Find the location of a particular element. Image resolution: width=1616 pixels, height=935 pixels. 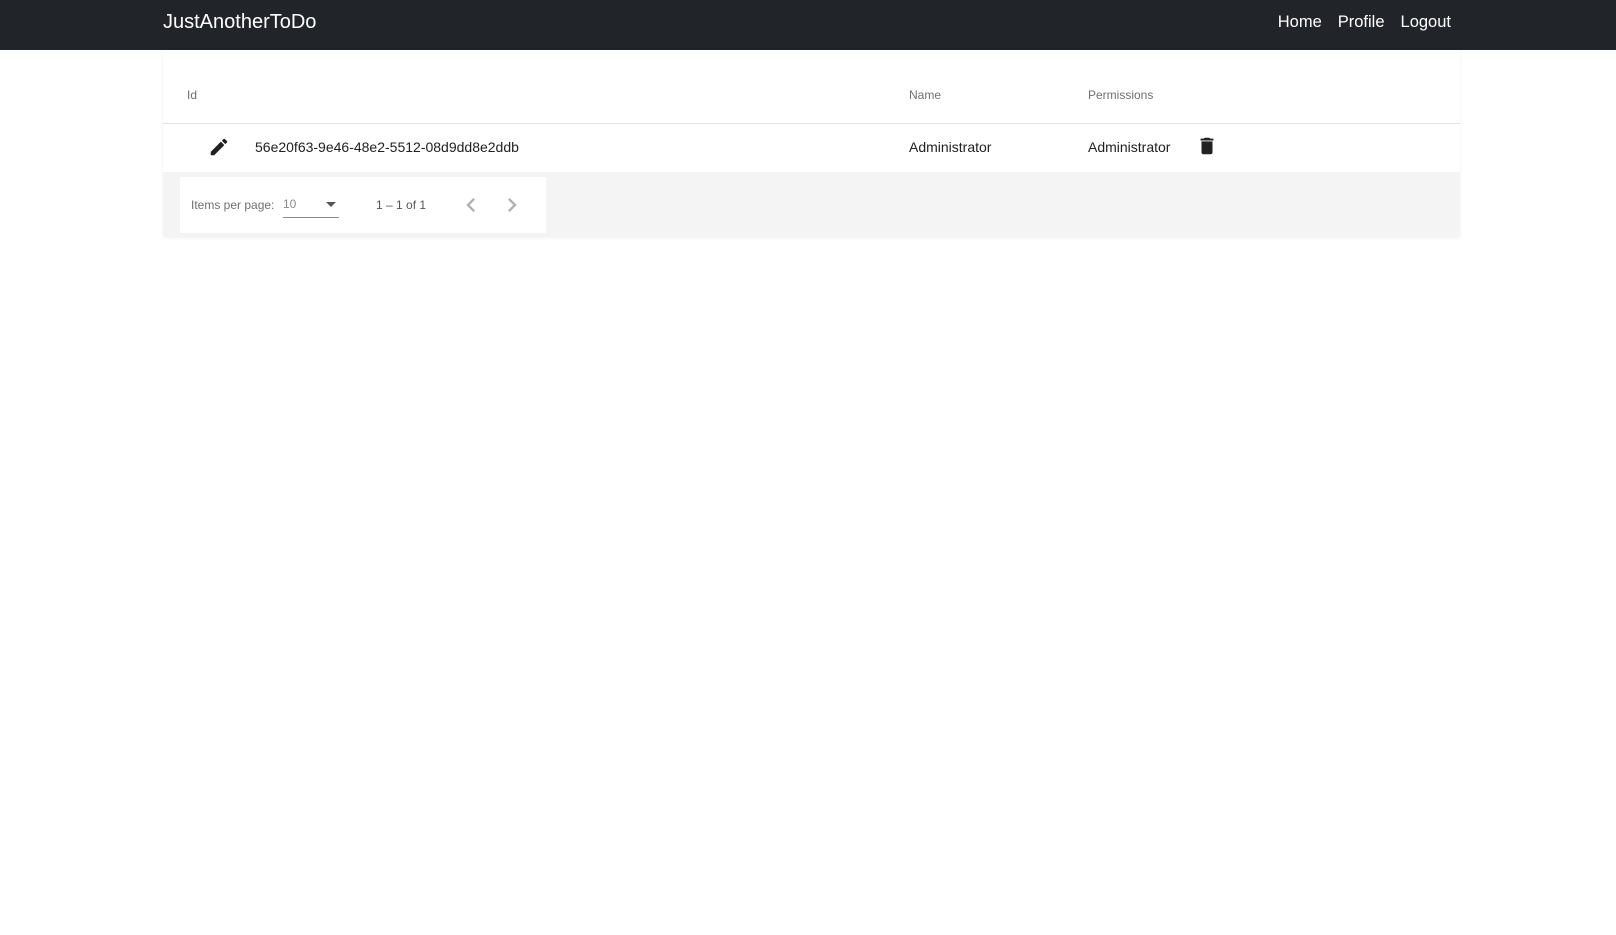

previous-page-button is located at coordinates (471, 205).